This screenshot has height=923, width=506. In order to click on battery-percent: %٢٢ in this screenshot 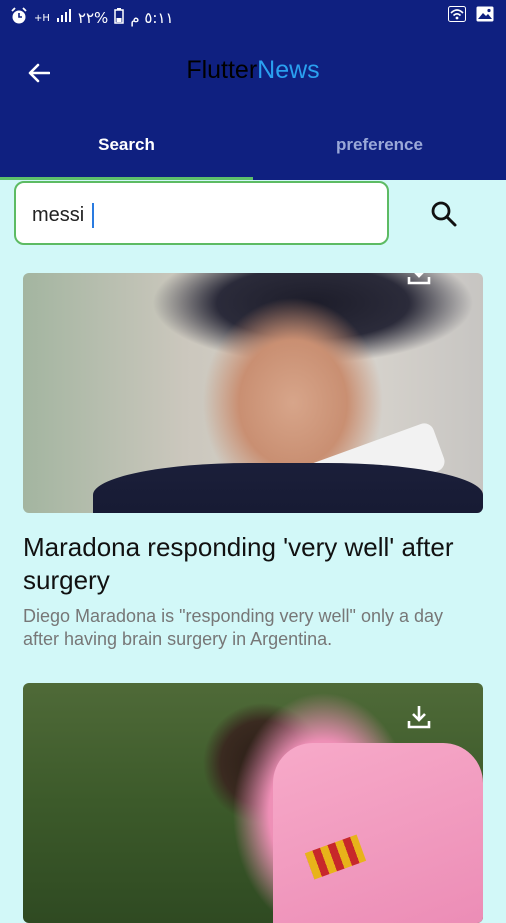, I will do `click(93, 18)`.